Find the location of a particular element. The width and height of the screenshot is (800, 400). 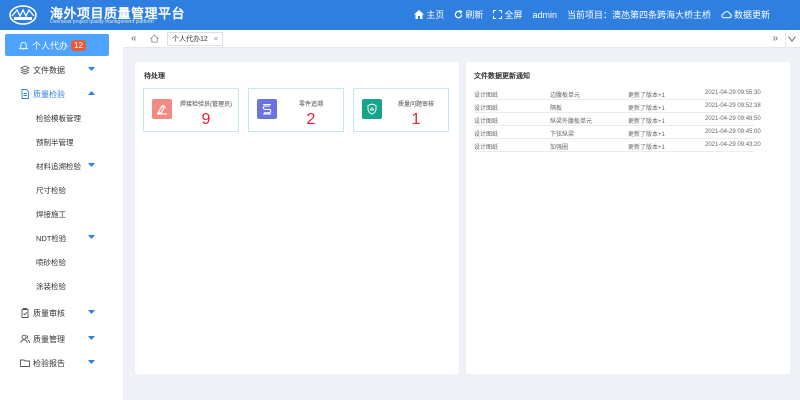

tabs-scroll-right-icon: » is located at coordinates (775, 38).